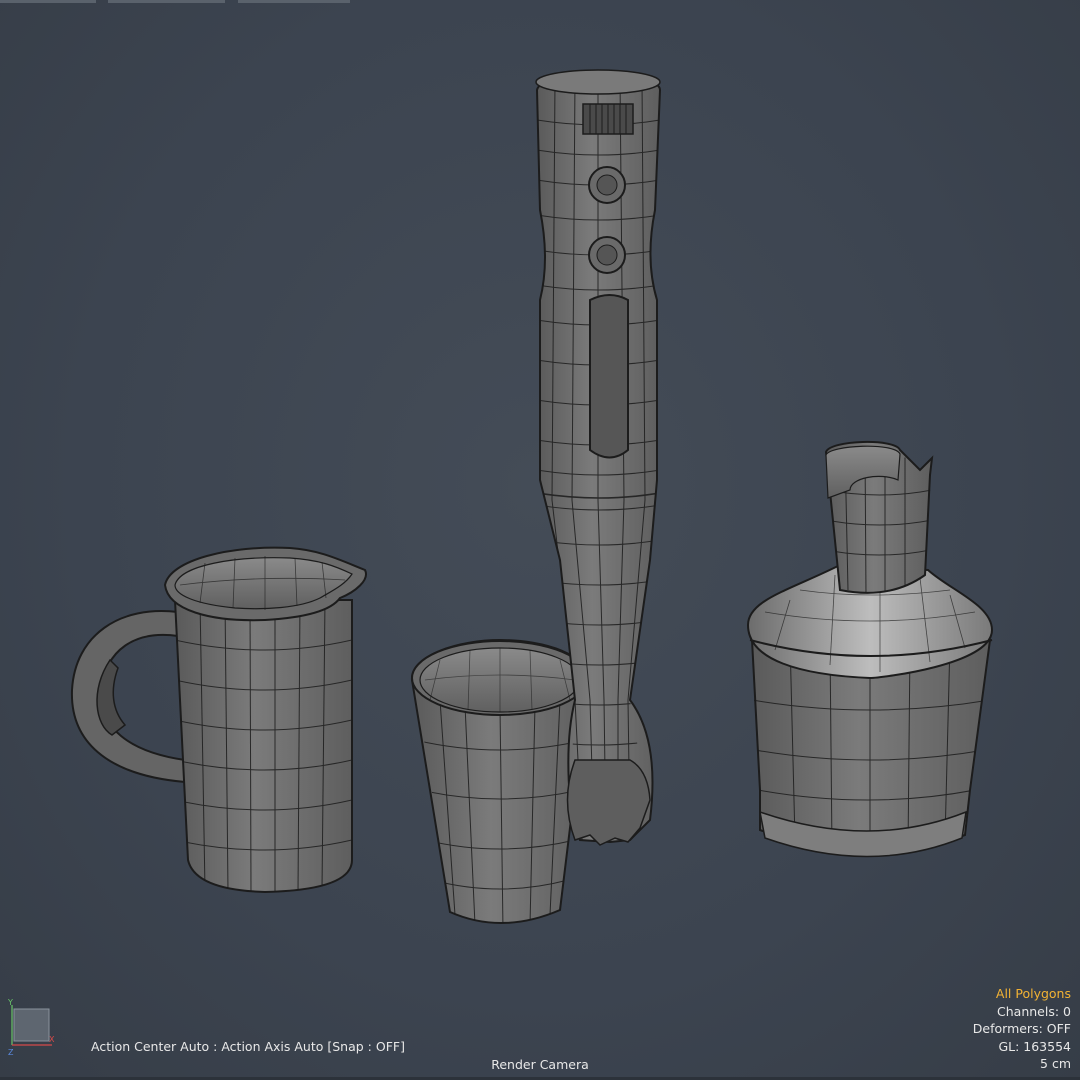 The height and width of the screenshot is (1080, 1080). Describe the element at coordinates (10, 1002) in the screenshot. I see `axis-y-label: Y` at that location.